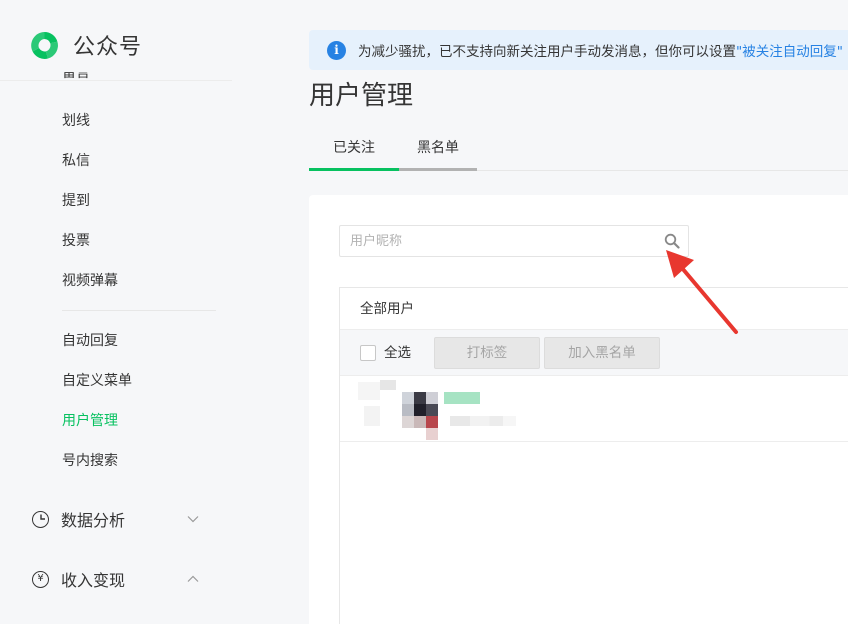 This screenshot has width=848, height=624. Describe the element at coordinates (602, 353) in the screenshot. I see `add-to-blacklist-button: 加入黑名单` at that location.